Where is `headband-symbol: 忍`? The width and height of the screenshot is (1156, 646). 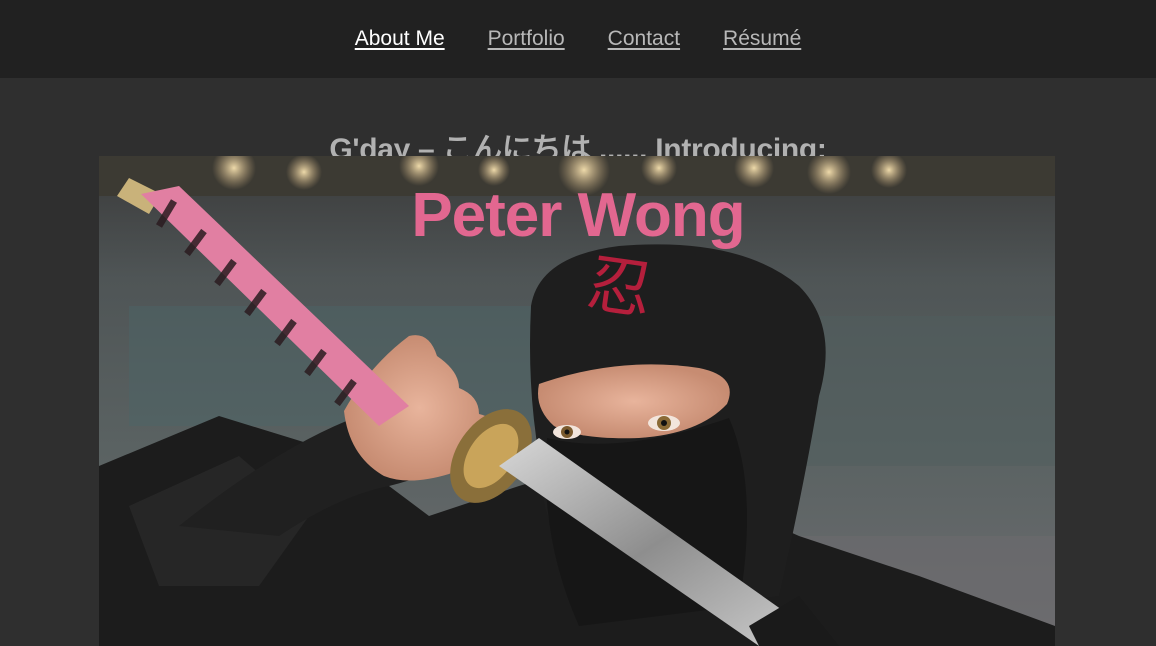
headband-symbol: 忍 is located at coordinates (620, 288).